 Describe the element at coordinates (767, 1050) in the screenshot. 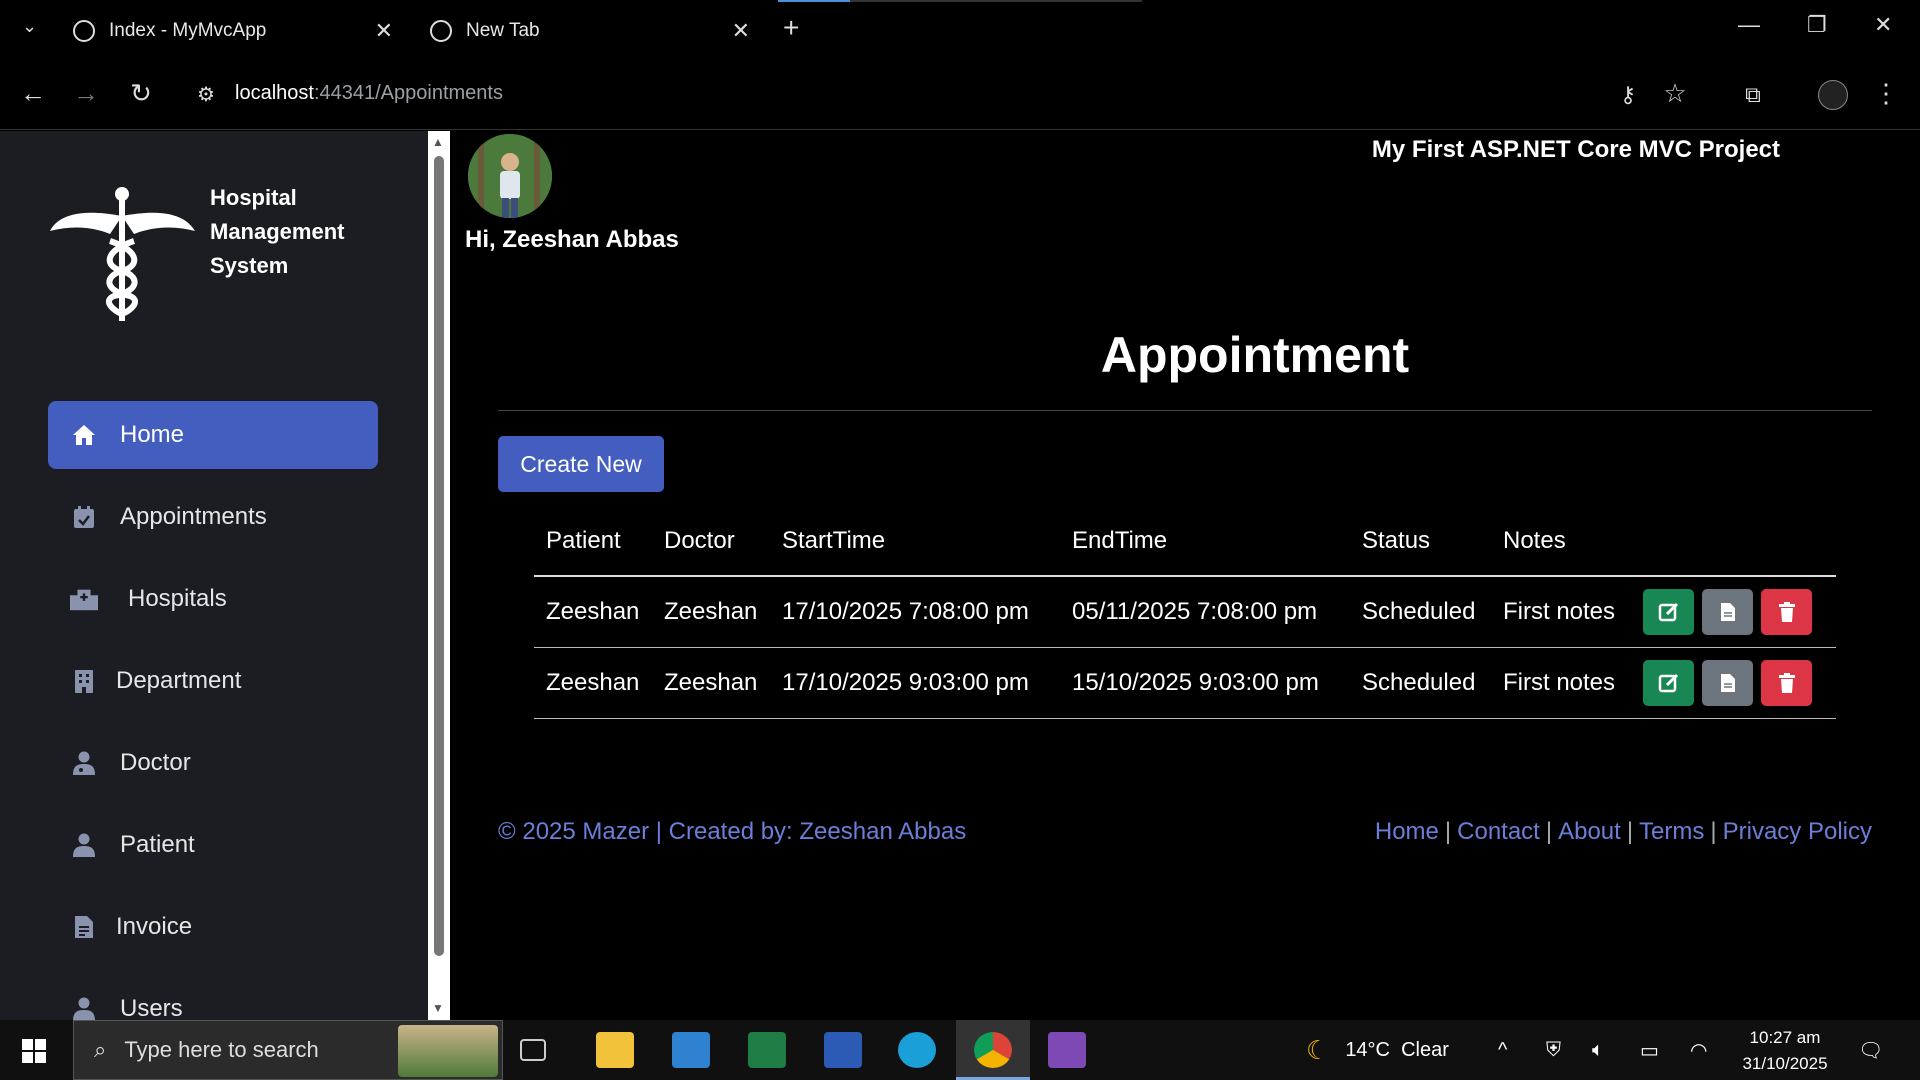

I see `excel-icon` at that location.